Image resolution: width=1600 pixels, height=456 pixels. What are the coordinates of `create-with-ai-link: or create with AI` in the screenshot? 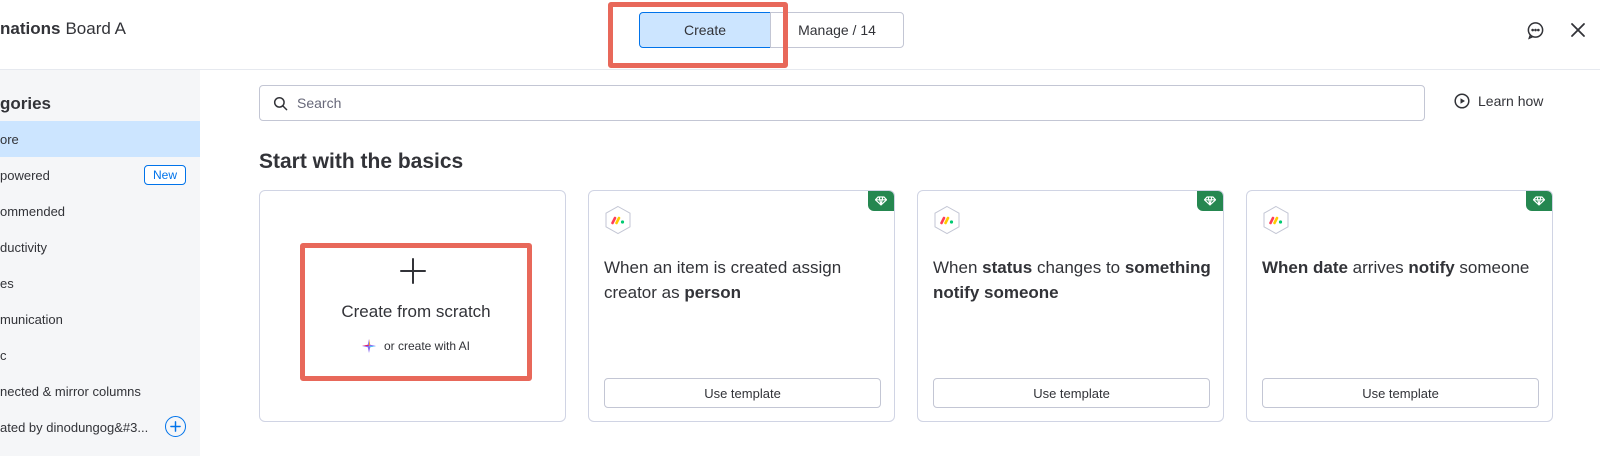 It's located at (416, 346).